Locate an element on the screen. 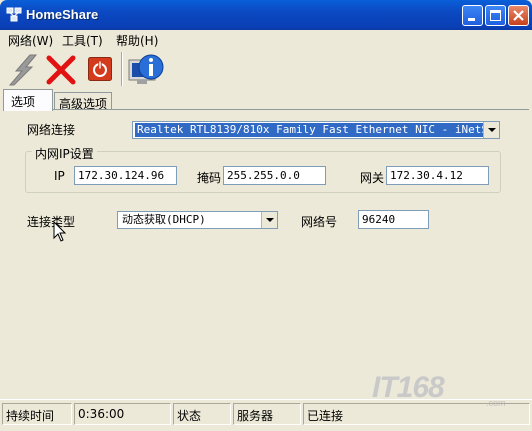  netid-field: 96240 is located at coordinates (393, 219).